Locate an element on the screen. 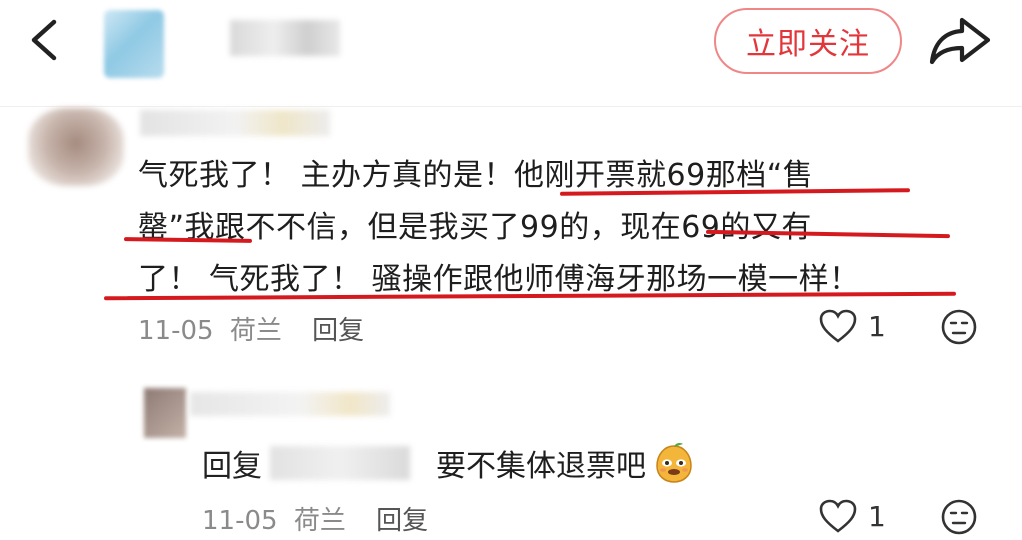  comment-line-1: 气死我了！ 主办方真的是！他刚开票就69那档“售 is located at coordinates (476, 175).